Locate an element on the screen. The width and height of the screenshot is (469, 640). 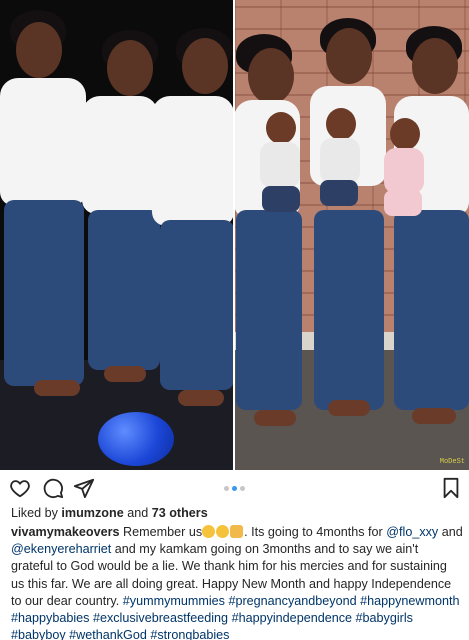
likes-line: Liked by imumzone and 73 others is located at coordinates (109, 513).